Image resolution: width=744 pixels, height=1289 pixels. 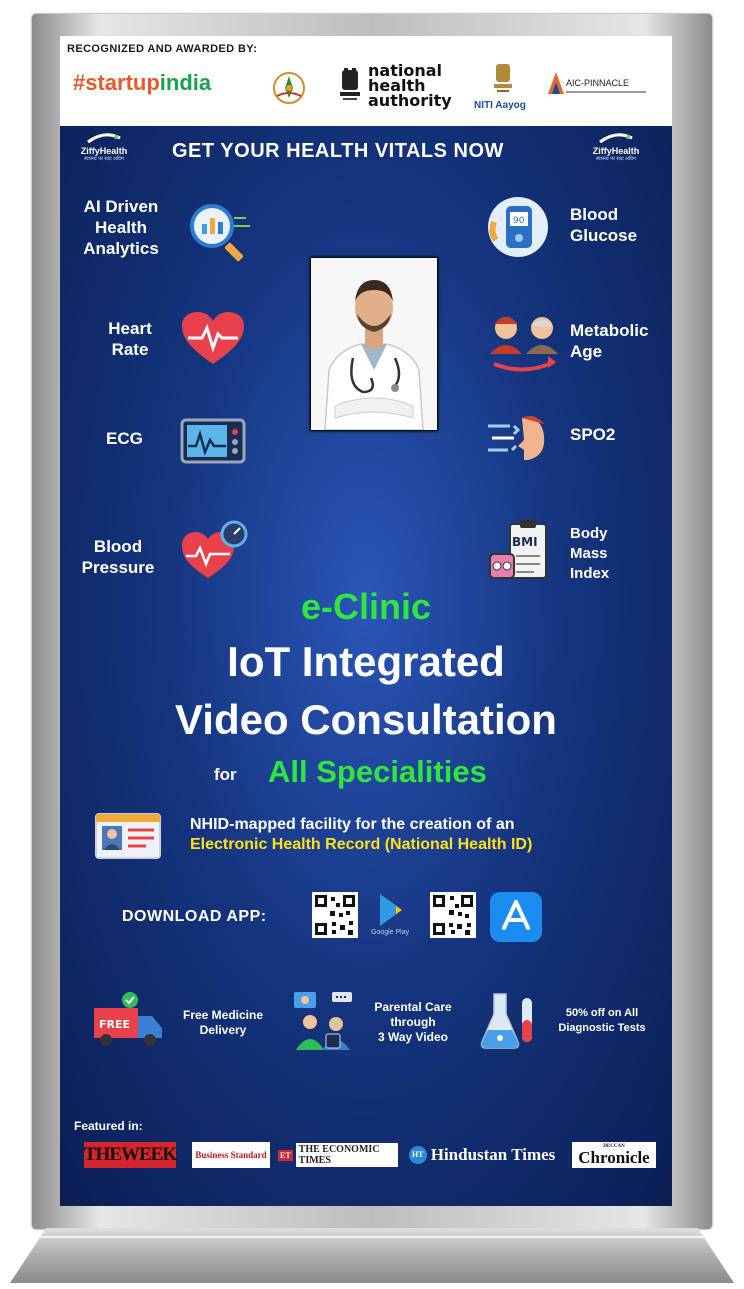 I want to click on nha-line3: authority, so click(x=410, y=100).